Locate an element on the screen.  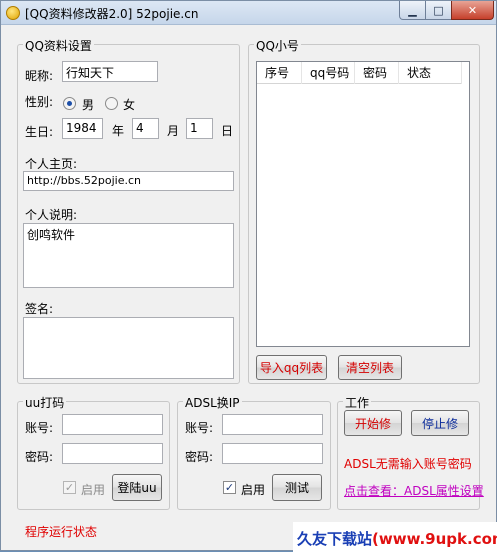
signature-textarea is located at coordinates (128, 348).